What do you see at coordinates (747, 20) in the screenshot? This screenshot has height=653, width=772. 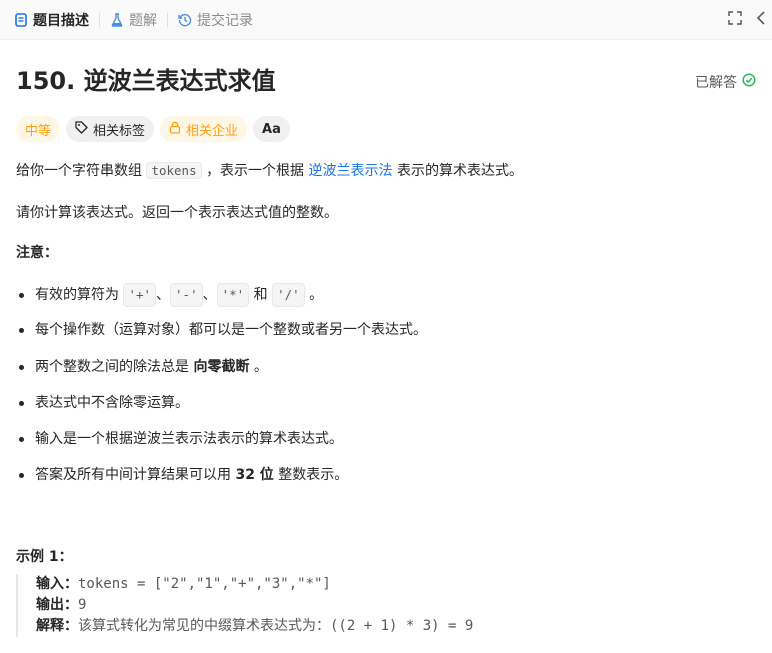 I see `panel-controls` at bounding box center [747, 20].